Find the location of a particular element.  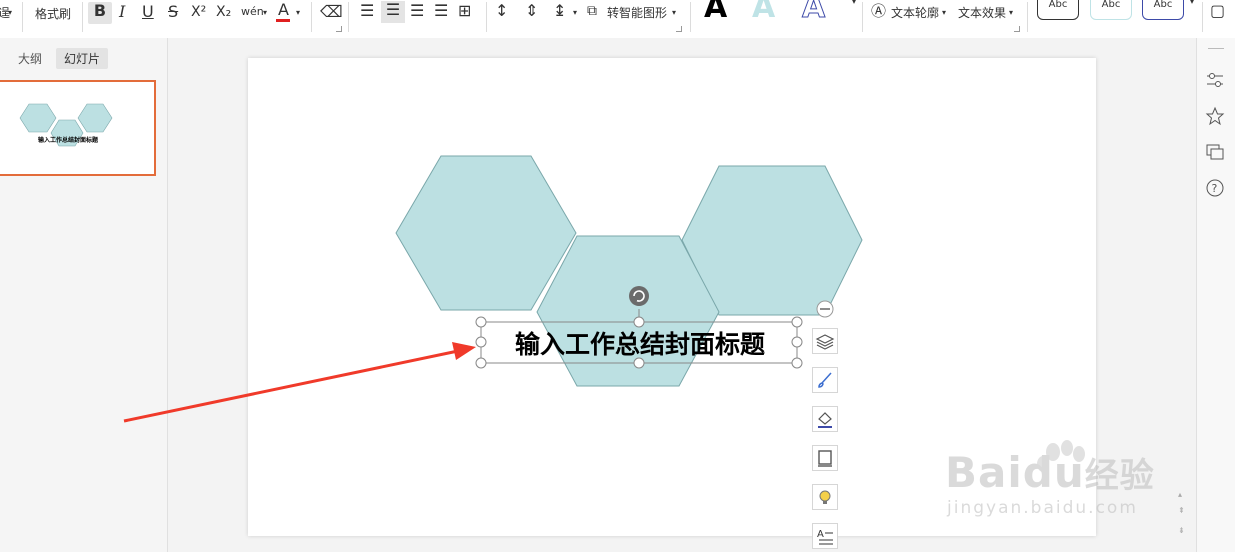

right-sidebar: ? is located at coordinates (1215, 295).